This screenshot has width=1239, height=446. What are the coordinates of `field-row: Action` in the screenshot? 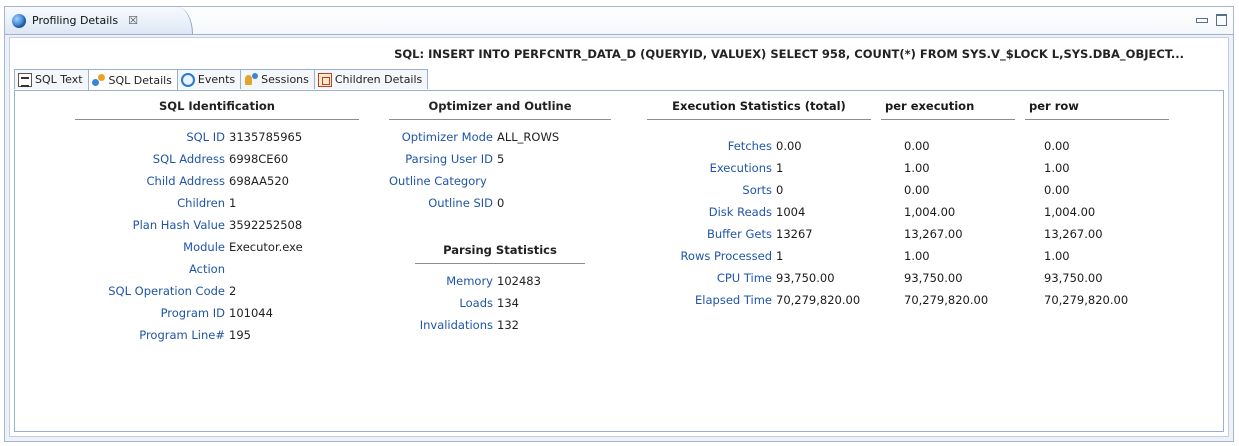 It's located at (217, 269).